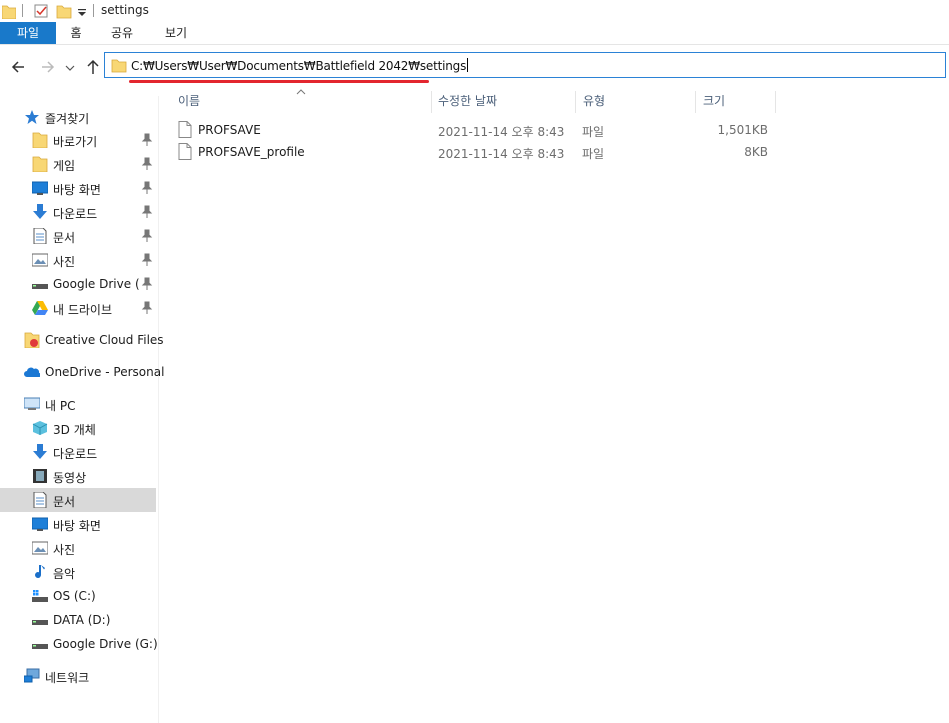  What do you see at coordinates (176, 33) in the screenshot?
I see `tab-view: 보기` at bounding box center [176, 33].